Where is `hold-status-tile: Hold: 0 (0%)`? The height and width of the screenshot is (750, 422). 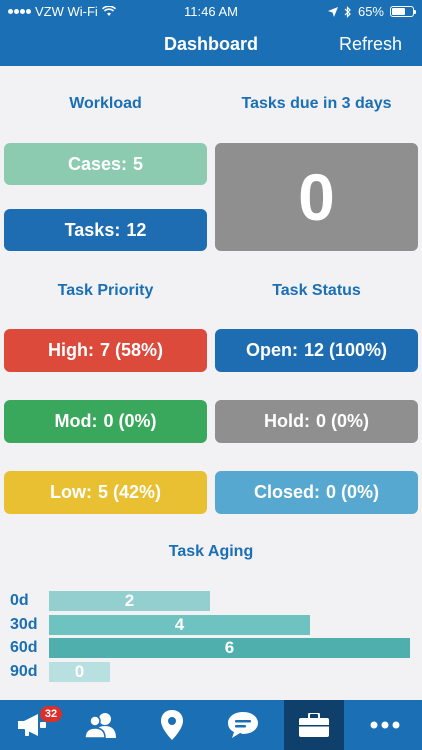
hold-status-tile: Hold: 0 (0%) is located at coordinates (316, 421).